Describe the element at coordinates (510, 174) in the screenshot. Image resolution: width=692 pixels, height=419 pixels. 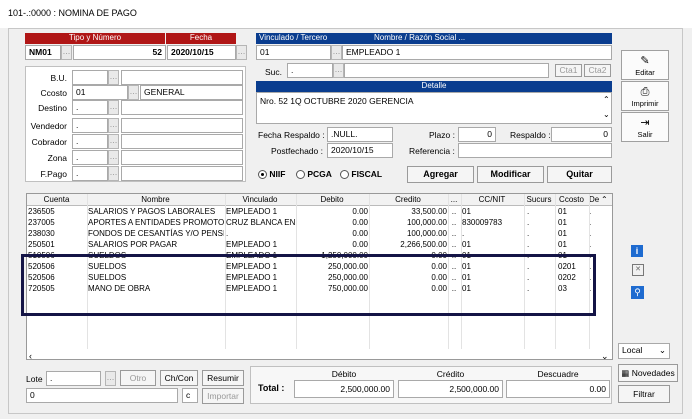
I see `modificar-button: Modificar` at that location.